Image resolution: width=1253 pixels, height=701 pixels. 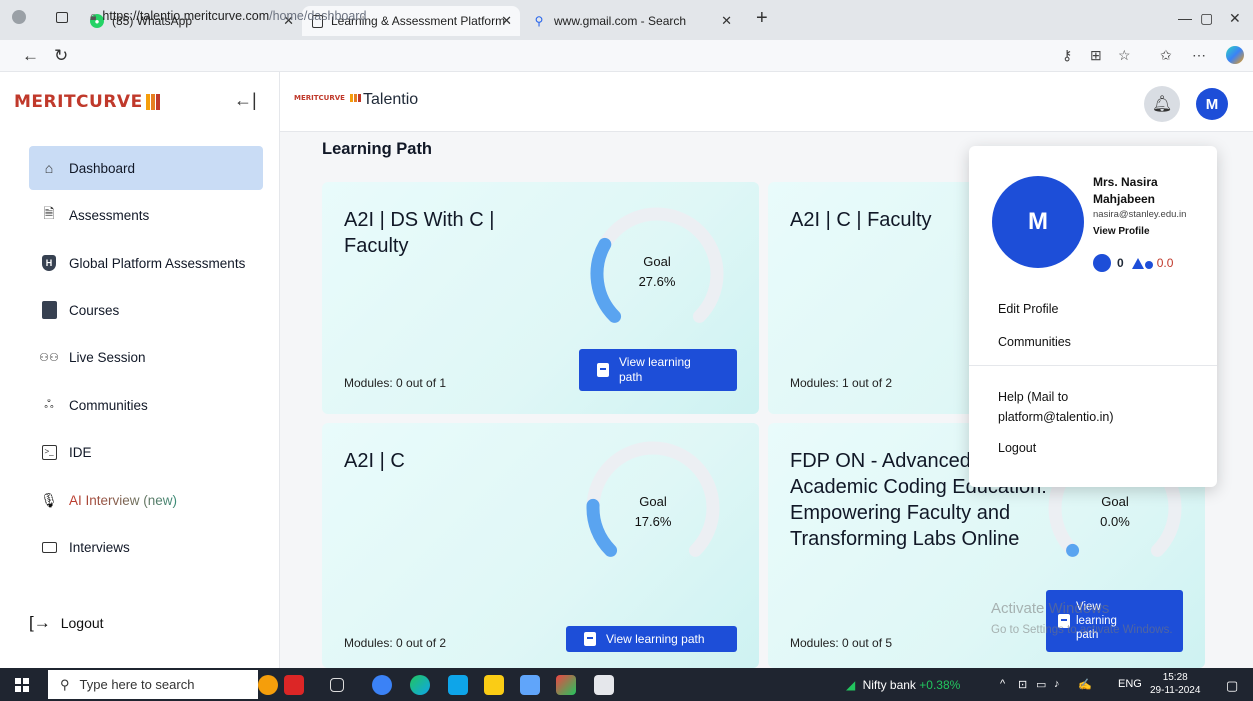 I want to click on menu-divider, so click(x=1093, y=365).